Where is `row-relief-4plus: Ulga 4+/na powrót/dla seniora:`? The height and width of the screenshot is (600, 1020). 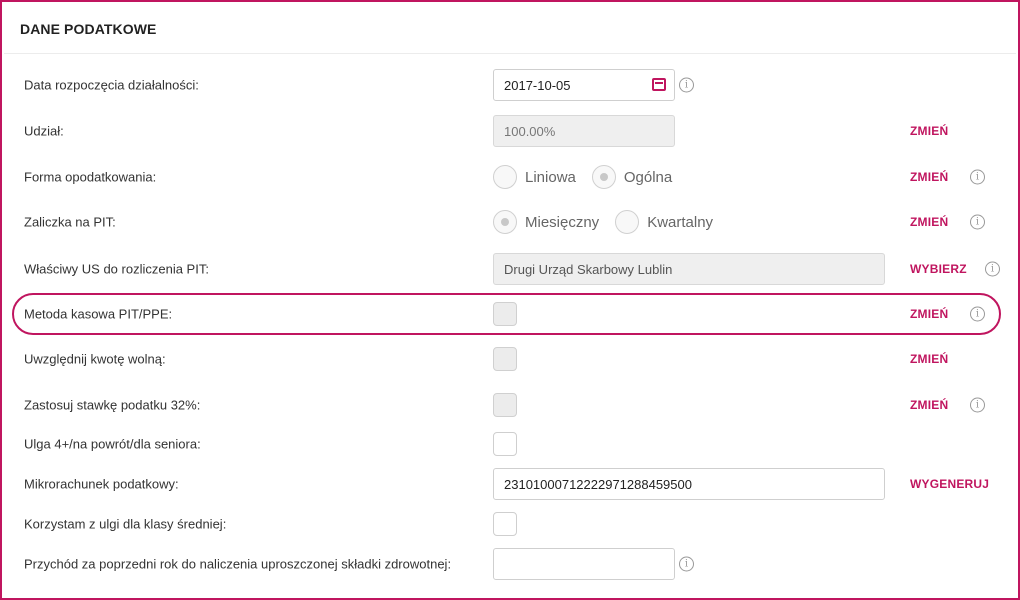 row-relief-4plus: Ulga 4+/na powrót/dla seniora: is located at coordinates (510, 444).